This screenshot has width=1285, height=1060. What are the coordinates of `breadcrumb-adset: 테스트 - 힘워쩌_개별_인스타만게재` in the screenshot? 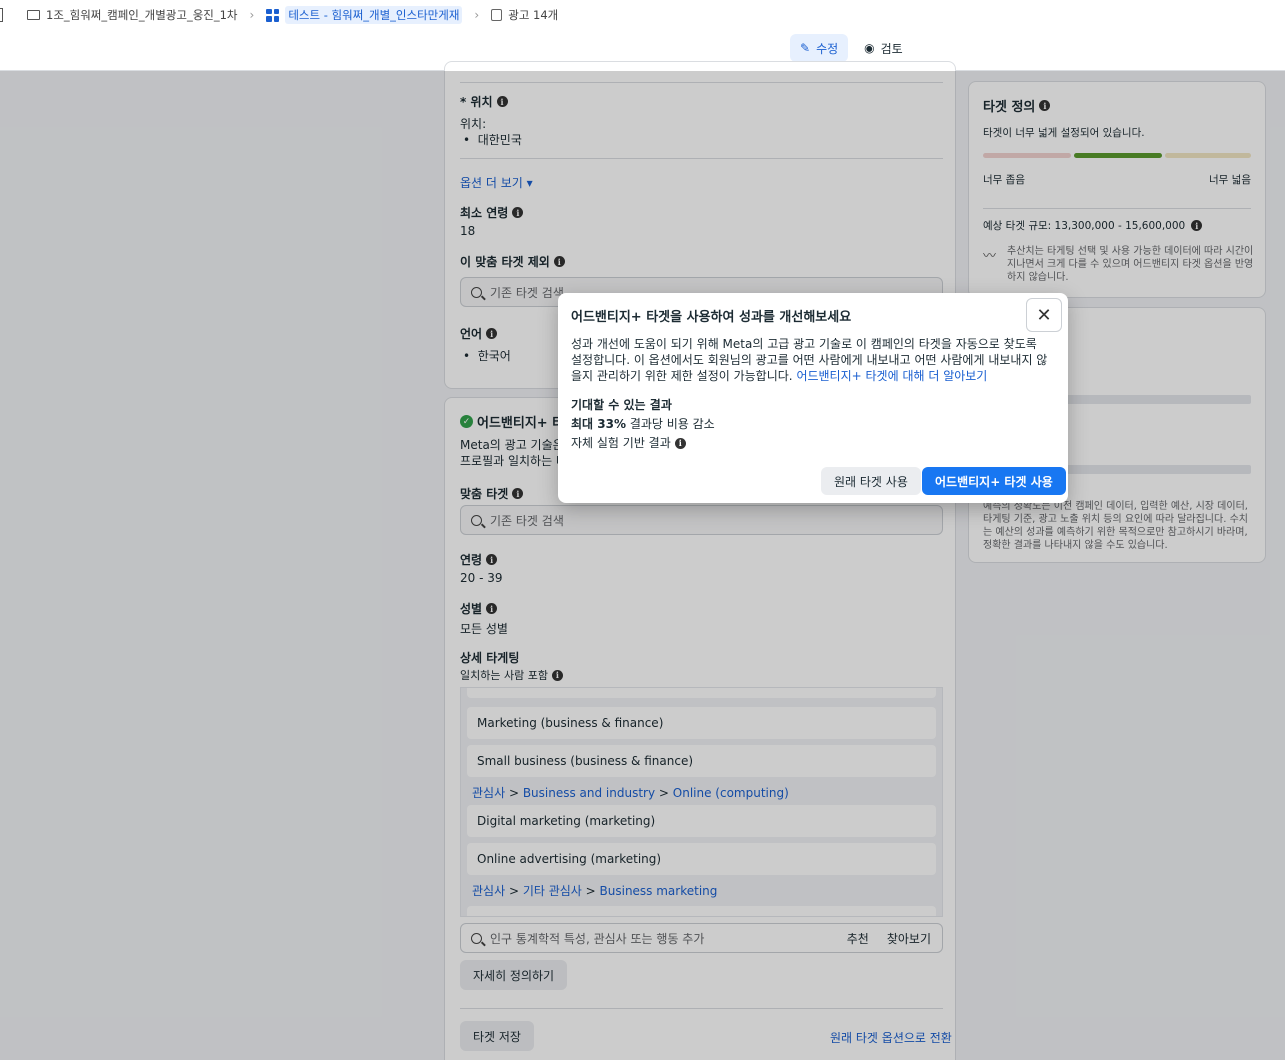 It's located at (374, 15).